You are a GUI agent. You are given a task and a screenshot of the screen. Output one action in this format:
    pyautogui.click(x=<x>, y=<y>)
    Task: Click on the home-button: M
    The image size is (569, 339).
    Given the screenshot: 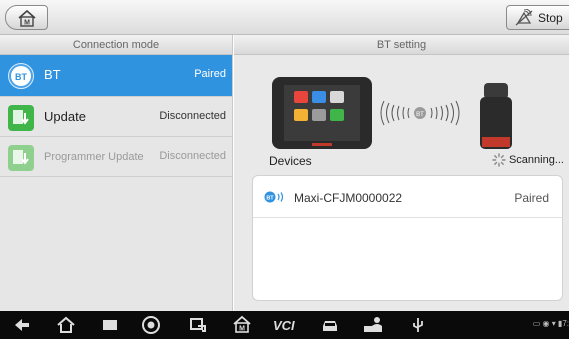 What is the action you would take?
    pyautogui.click(x=26, y=17)
    